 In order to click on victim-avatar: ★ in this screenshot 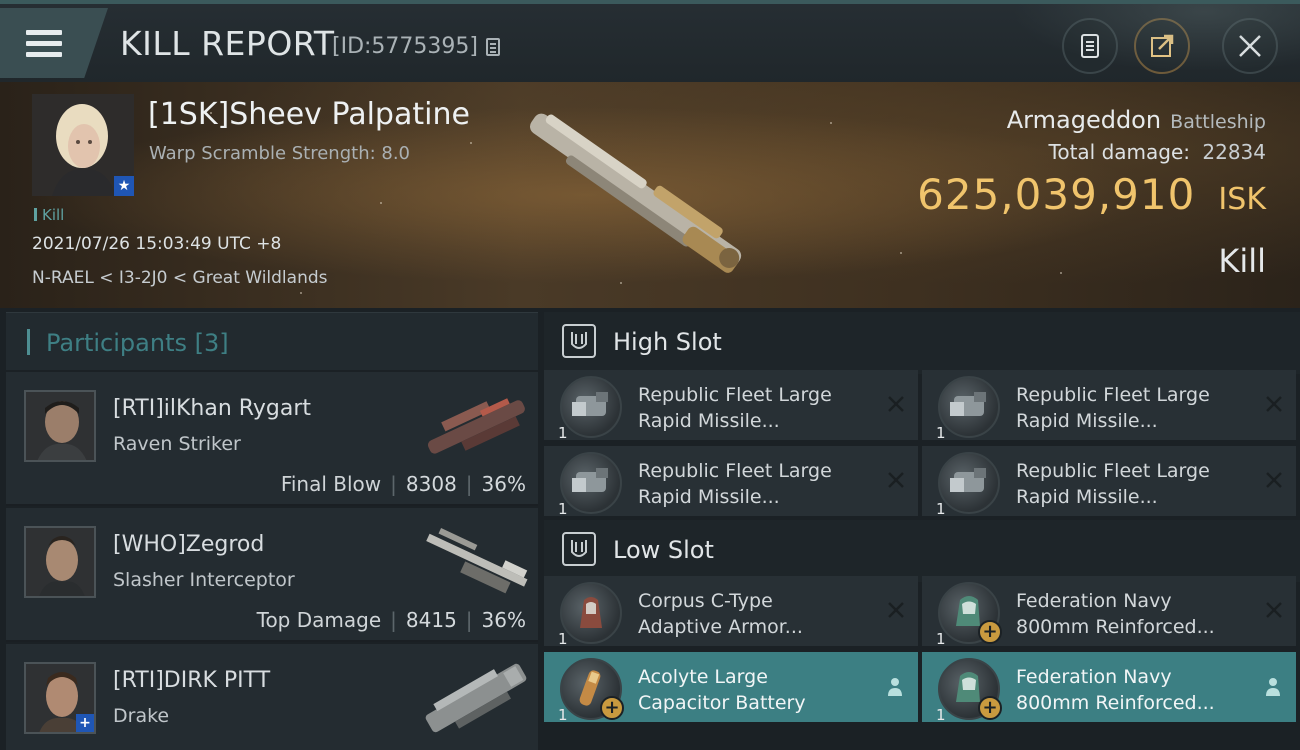, I will do `click(83, 145)`.